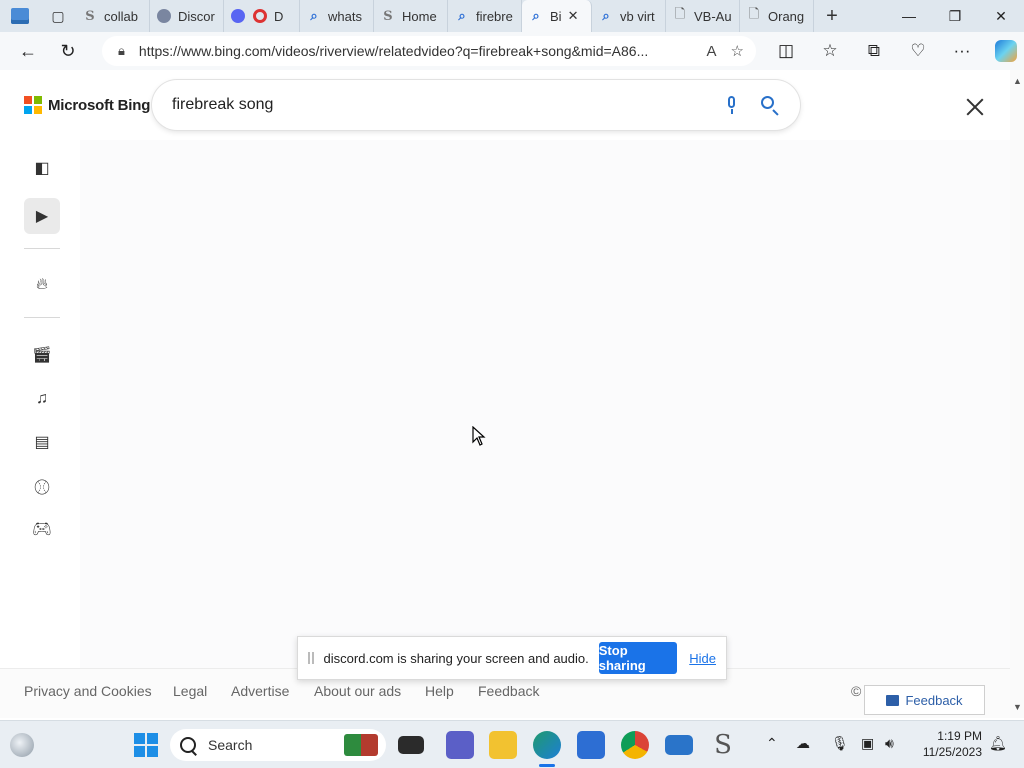 The height and width of the screenshot is (768, 1024). I want to click on video-icon: ▶, so click(42, 216).